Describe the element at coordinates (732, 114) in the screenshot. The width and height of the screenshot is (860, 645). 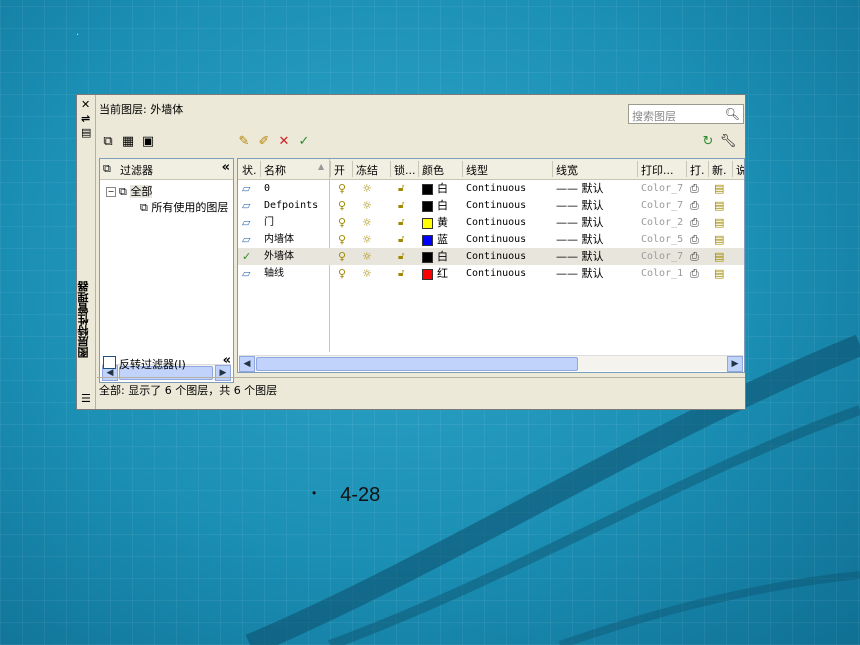
I see `search-icon: 🔍︎` at that location.